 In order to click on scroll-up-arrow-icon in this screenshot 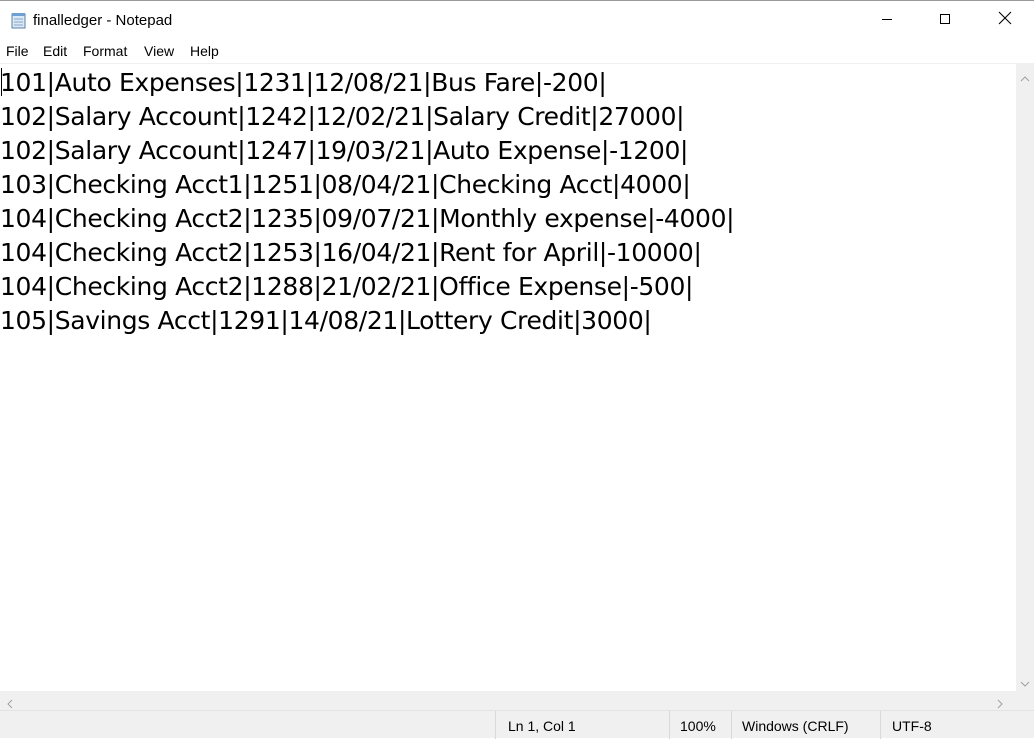, I will do `click(1025, 78)`.